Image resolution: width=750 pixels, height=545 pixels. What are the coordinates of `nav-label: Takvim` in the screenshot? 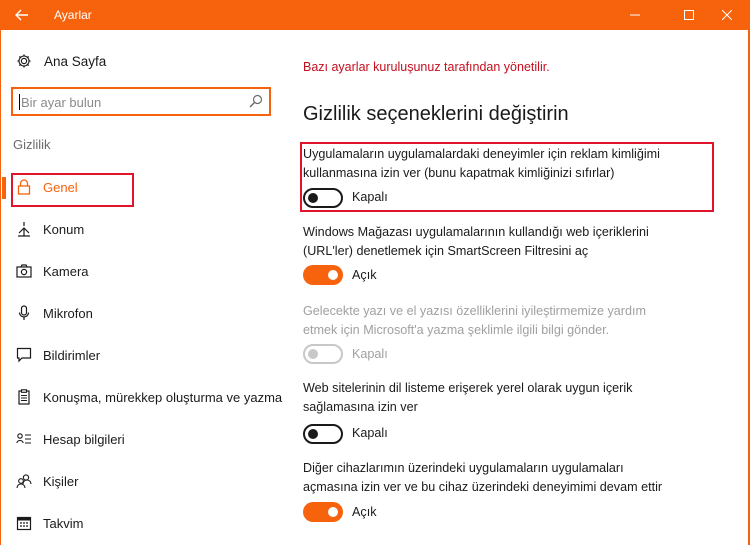 It's located at (63, 523).